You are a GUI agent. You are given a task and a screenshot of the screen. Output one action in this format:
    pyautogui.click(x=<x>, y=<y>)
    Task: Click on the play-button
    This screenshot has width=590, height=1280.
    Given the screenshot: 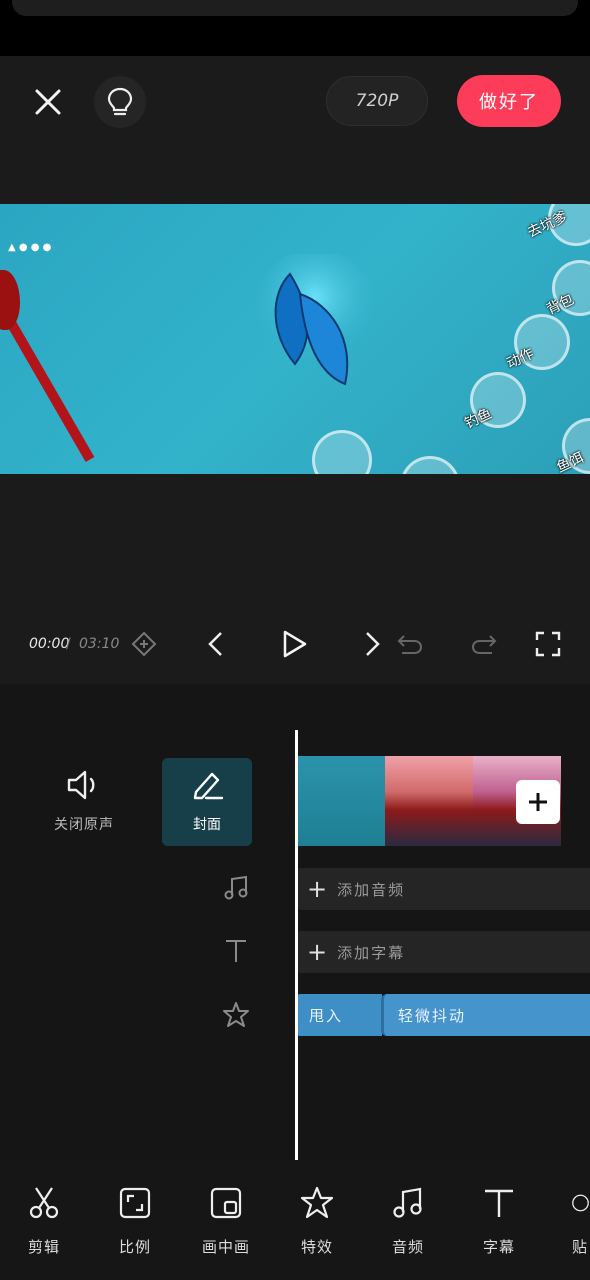 What is the action you would take?
    pyautogui.click(x=294, y=644)
    